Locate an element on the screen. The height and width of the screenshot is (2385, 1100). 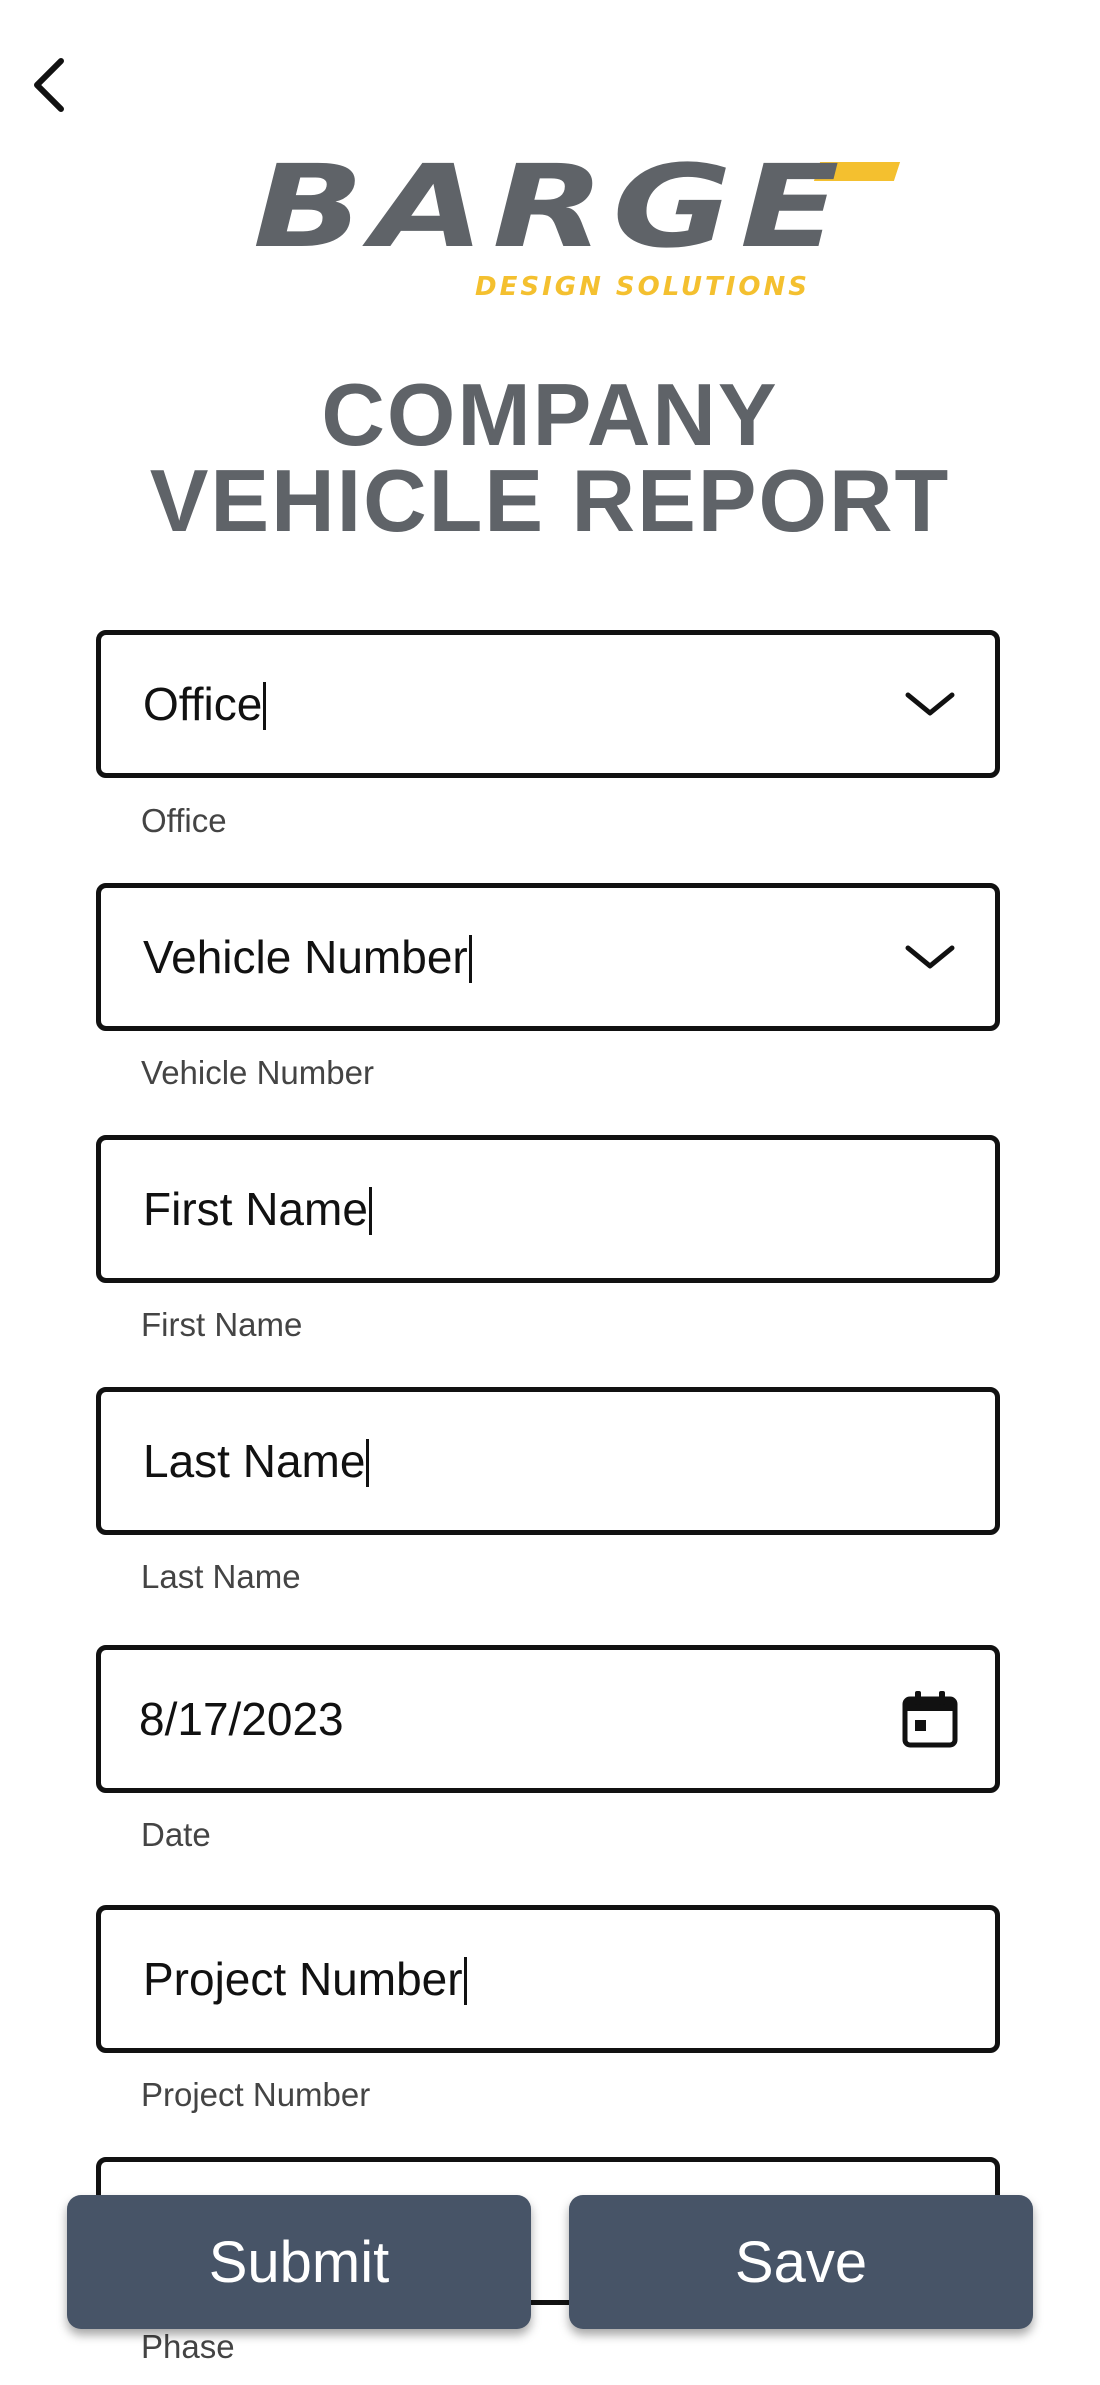
office-value: Office is located at coordinates (203, 704).